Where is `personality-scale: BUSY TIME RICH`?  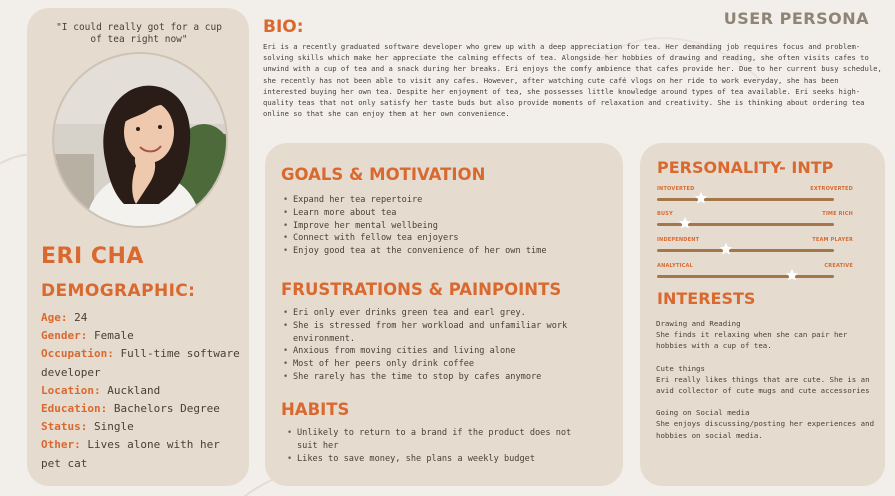
personality-scale: BUSY TIME RICH is located at coordinates (755, 221).